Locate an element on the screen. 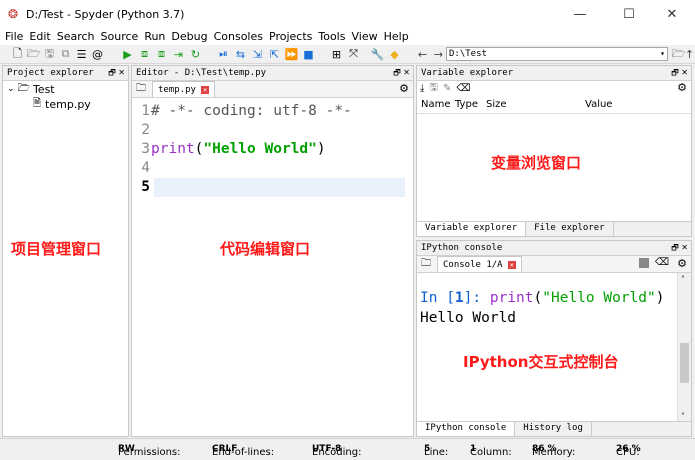 Image resolution: width=695 pixels, height=460 pixels. variable-table-header: Name Type Size Value is located at coordinates (554, 105).